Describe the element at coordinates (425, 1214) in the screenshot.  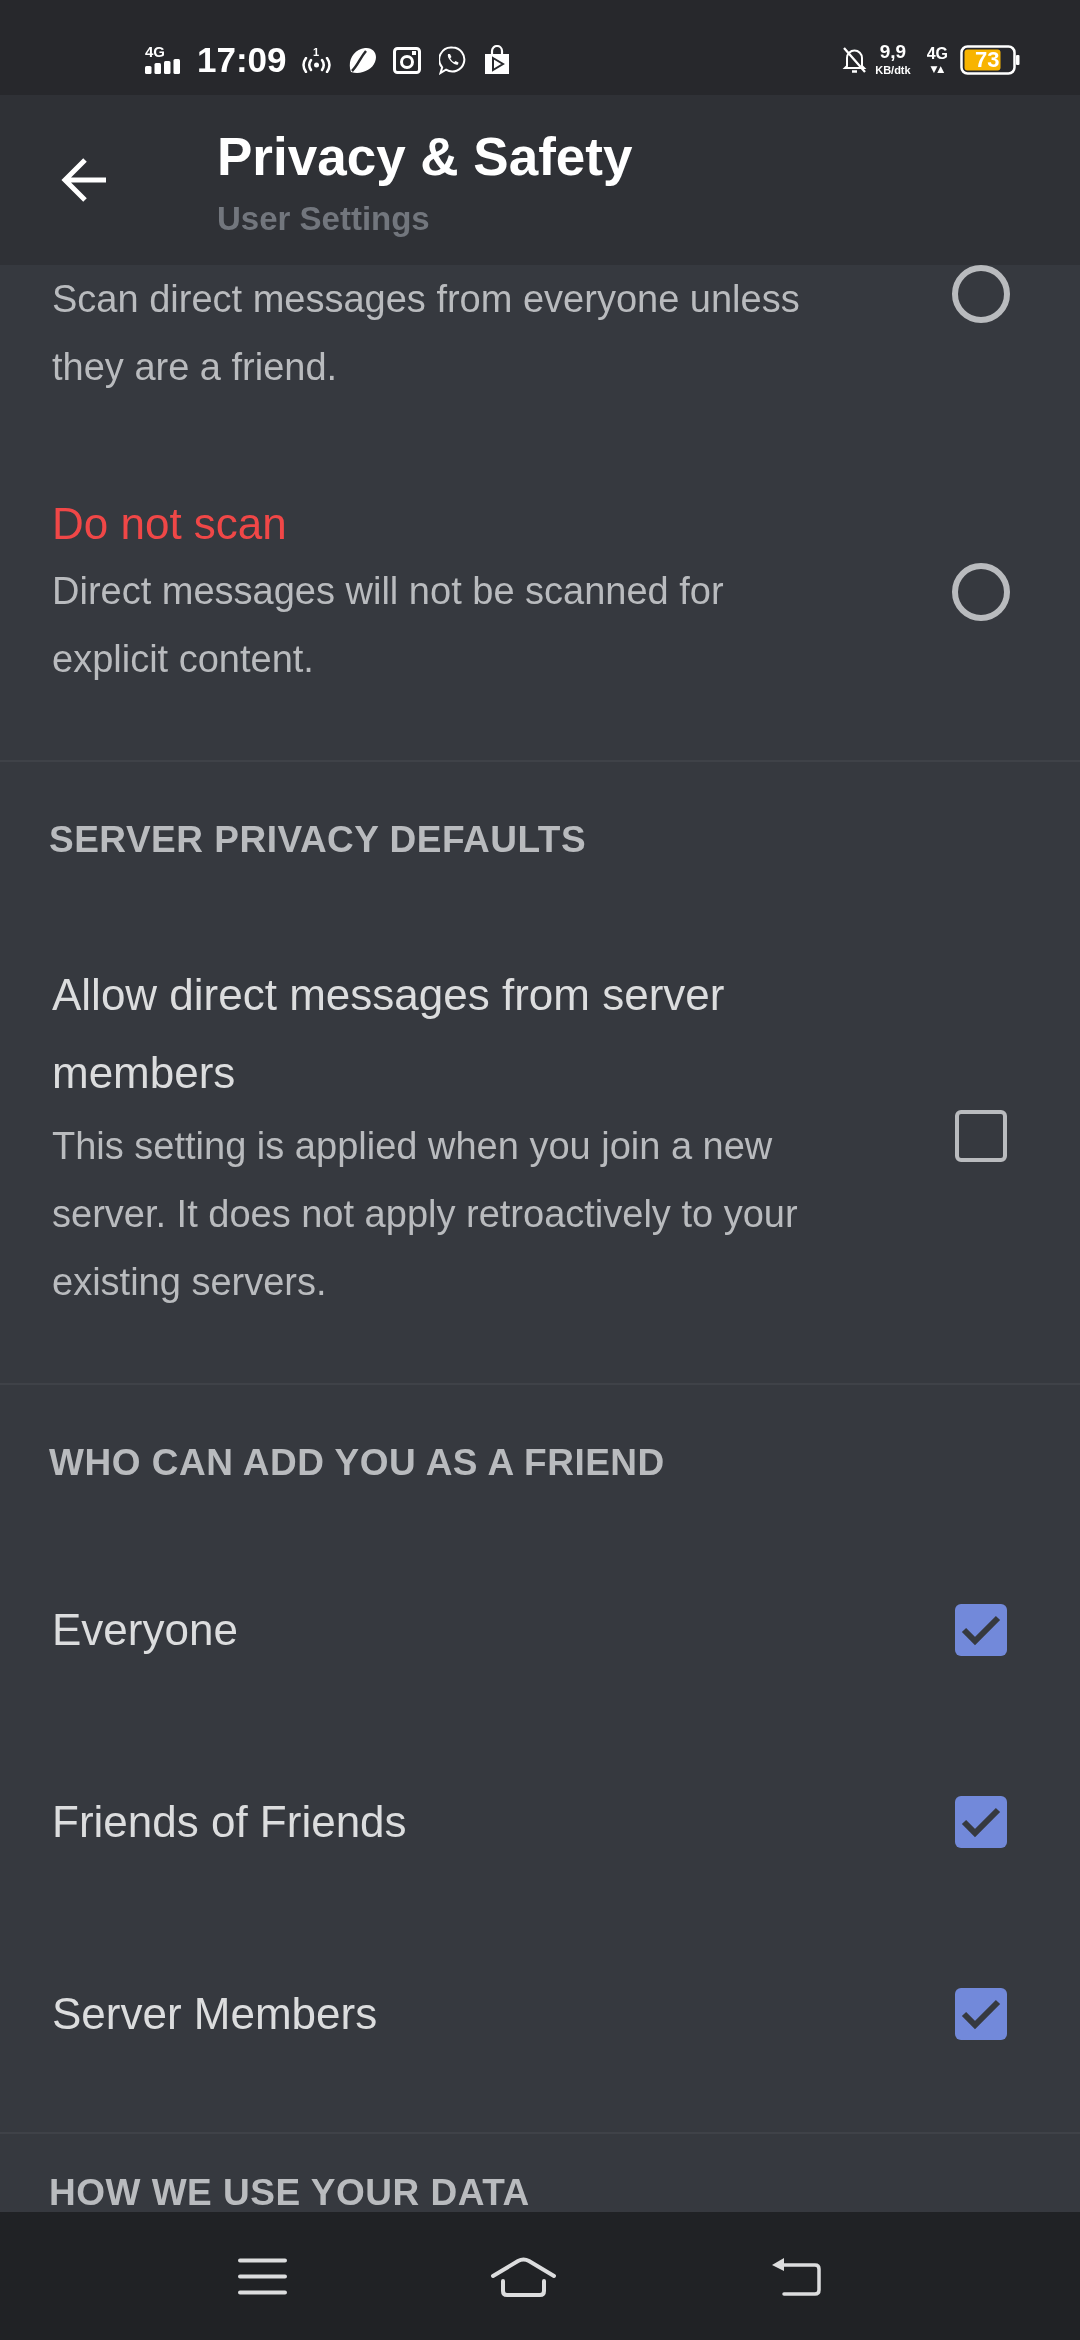
I see `option-description: This setting is applied when you join a new server. It does not apply retroactively to your existing servers.` at that location.